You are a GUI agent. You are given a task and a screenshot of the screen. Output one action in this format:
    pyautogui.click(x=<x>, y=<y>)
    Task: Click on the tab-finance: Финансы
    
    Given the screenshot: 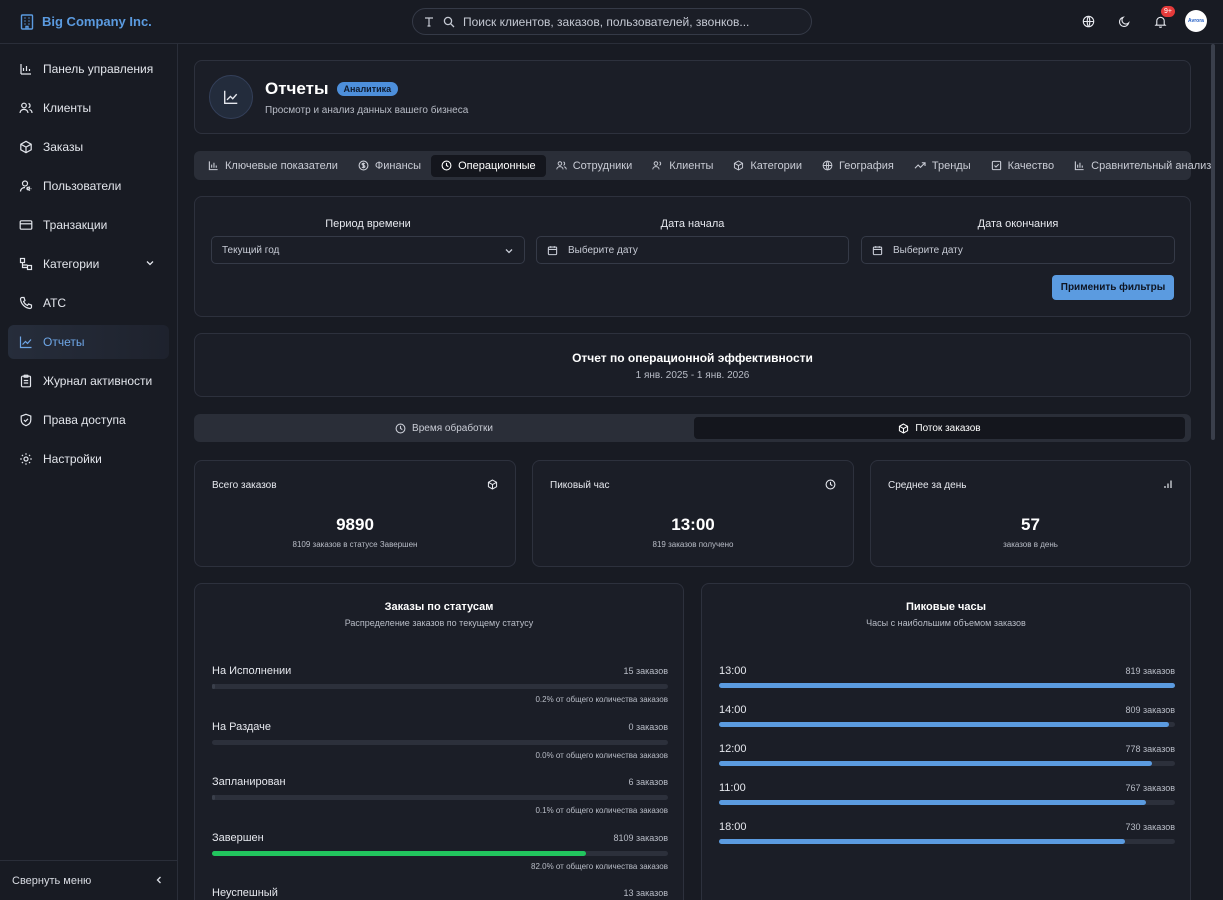 What is the action you would take?
    pyautogui.click(x=389, y=166)
    